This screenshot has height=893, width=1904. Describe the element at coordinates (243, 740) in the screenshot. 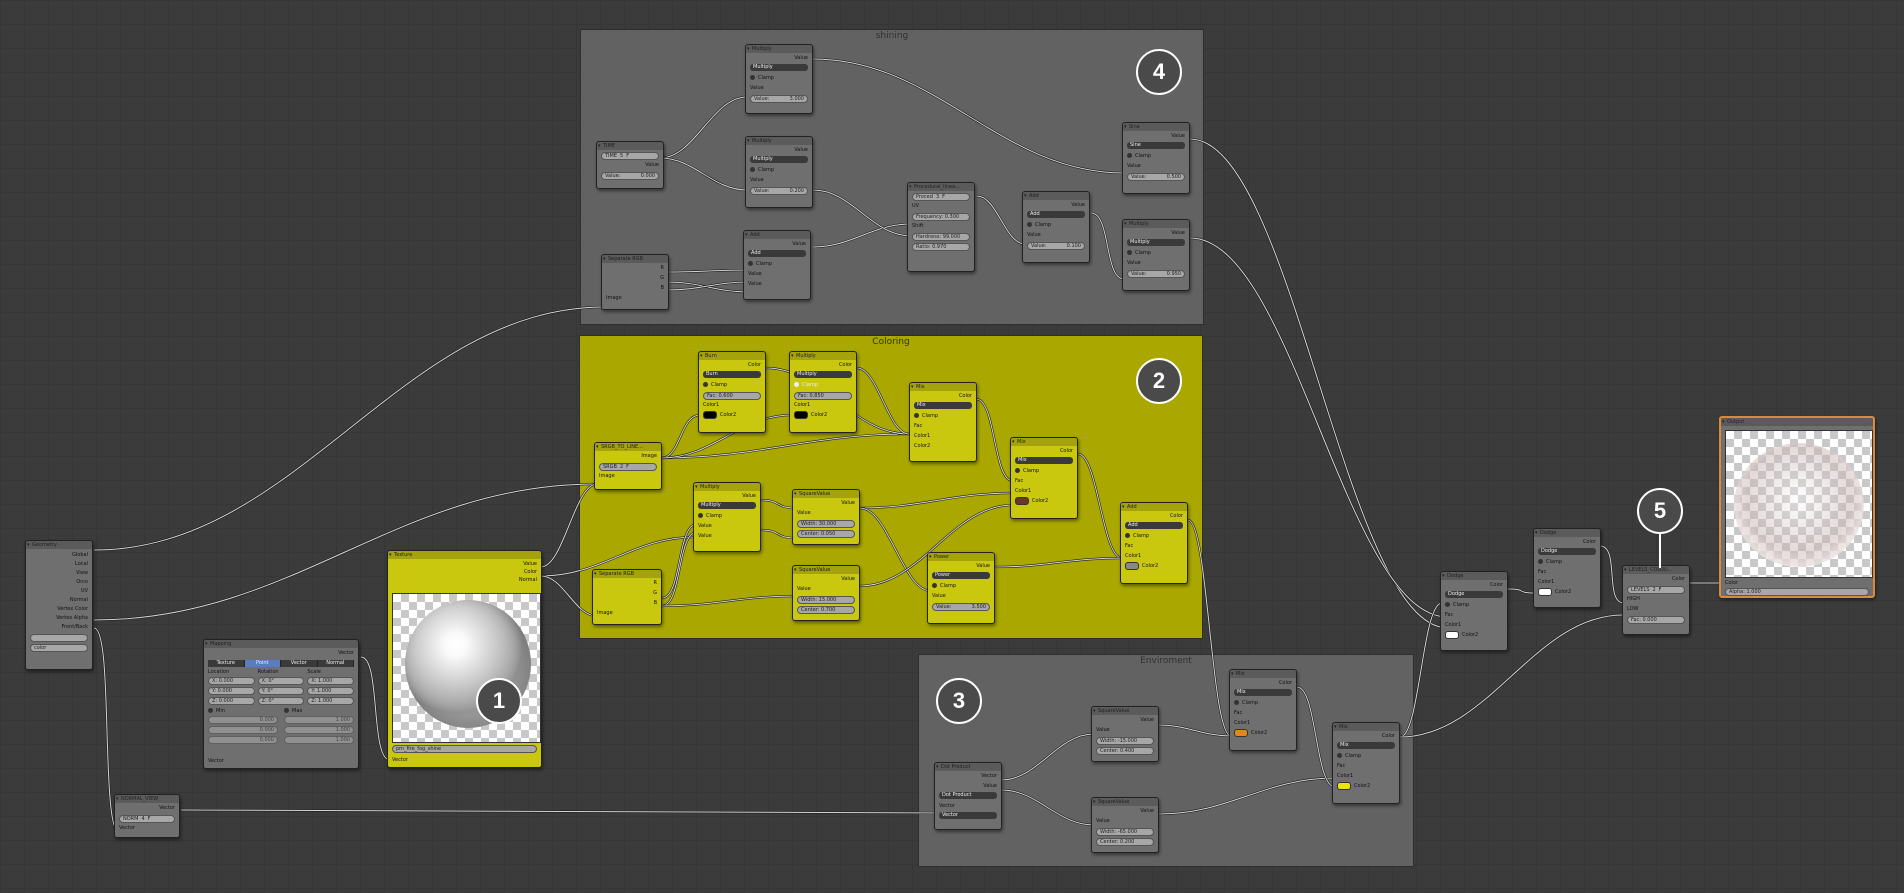

I see `min-z: 0.000` at that location.